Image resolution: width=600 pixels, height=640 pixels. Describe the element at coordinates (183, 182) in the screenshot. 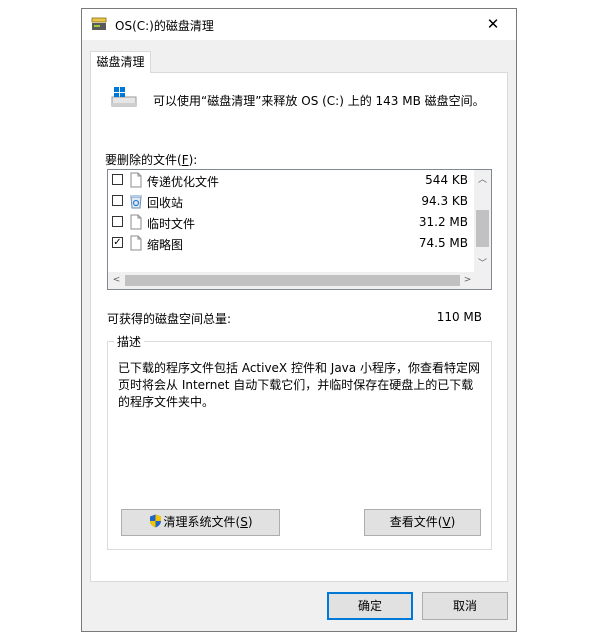

I see `file-name: 传递优化文件` at that location.